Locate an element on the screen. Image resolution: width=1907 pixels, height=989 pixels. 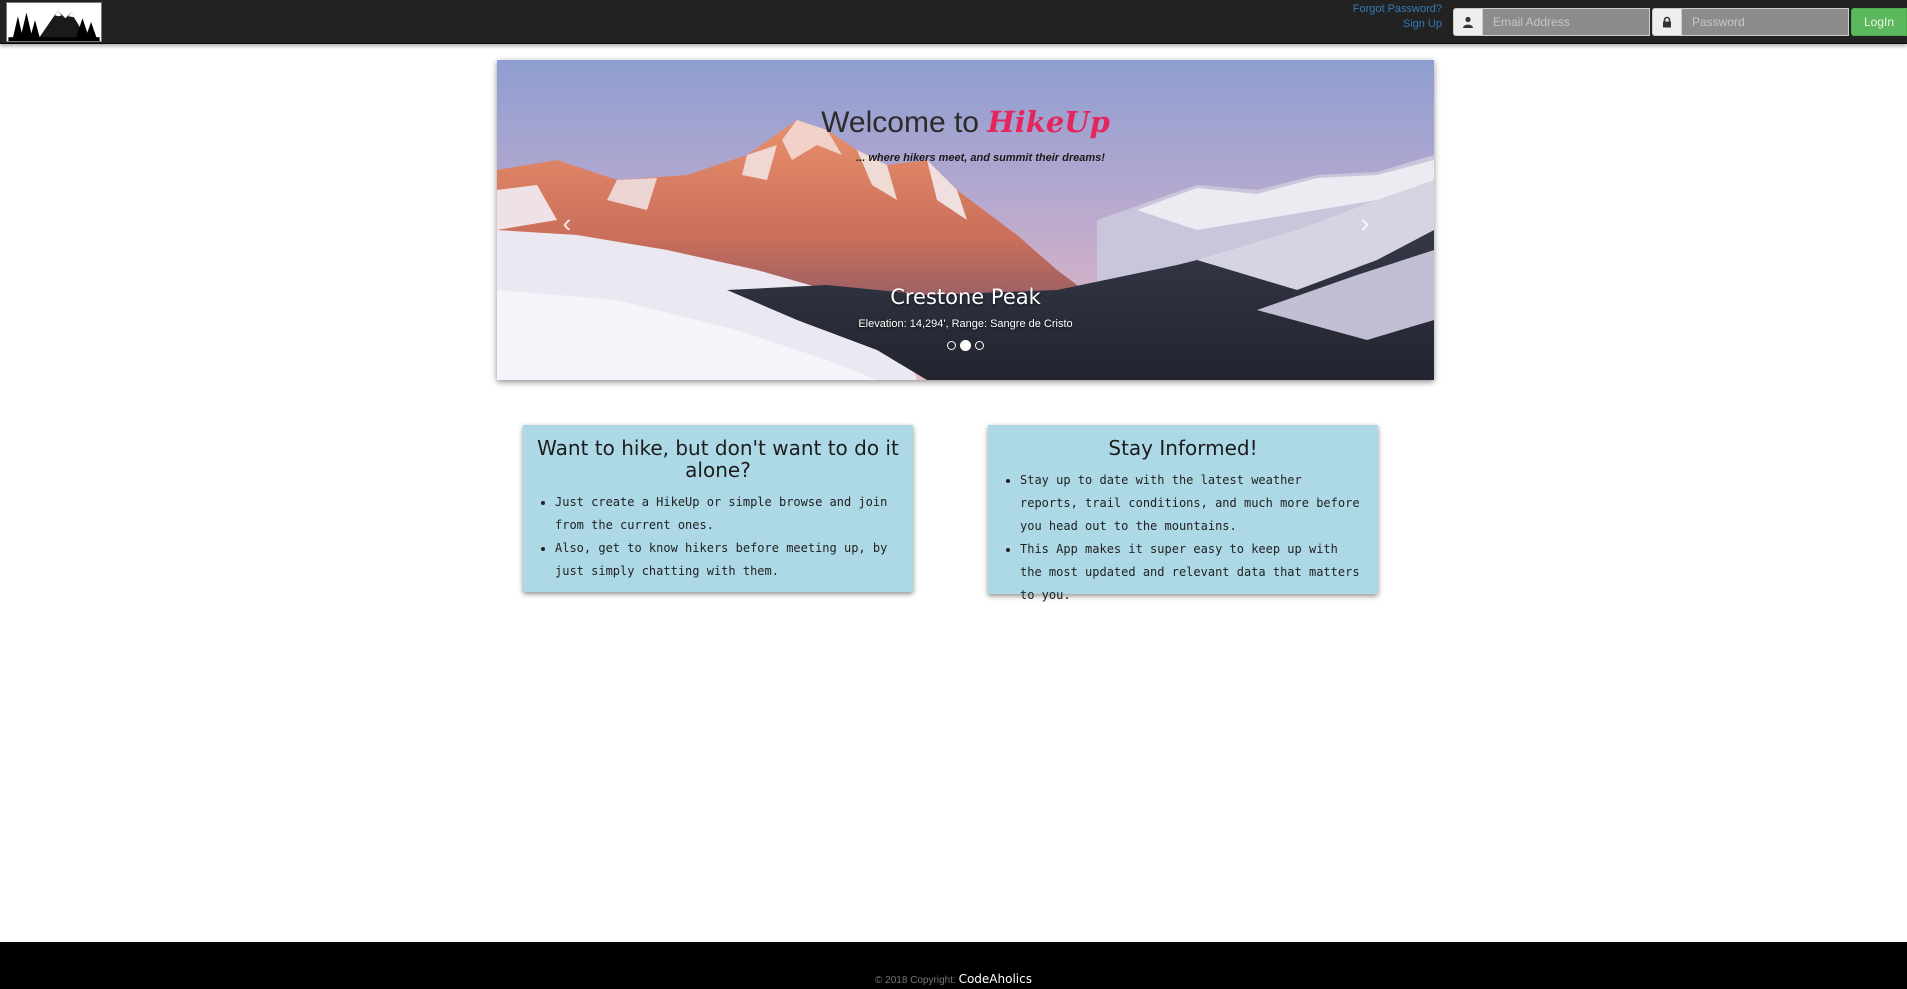
password-input is located at coordinates (1765, 22).